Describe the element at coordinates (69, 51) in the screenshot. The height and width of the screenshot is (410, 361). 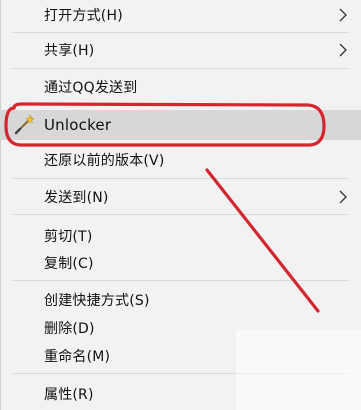
I see `menu-item-label: 共享(H)` at that location.